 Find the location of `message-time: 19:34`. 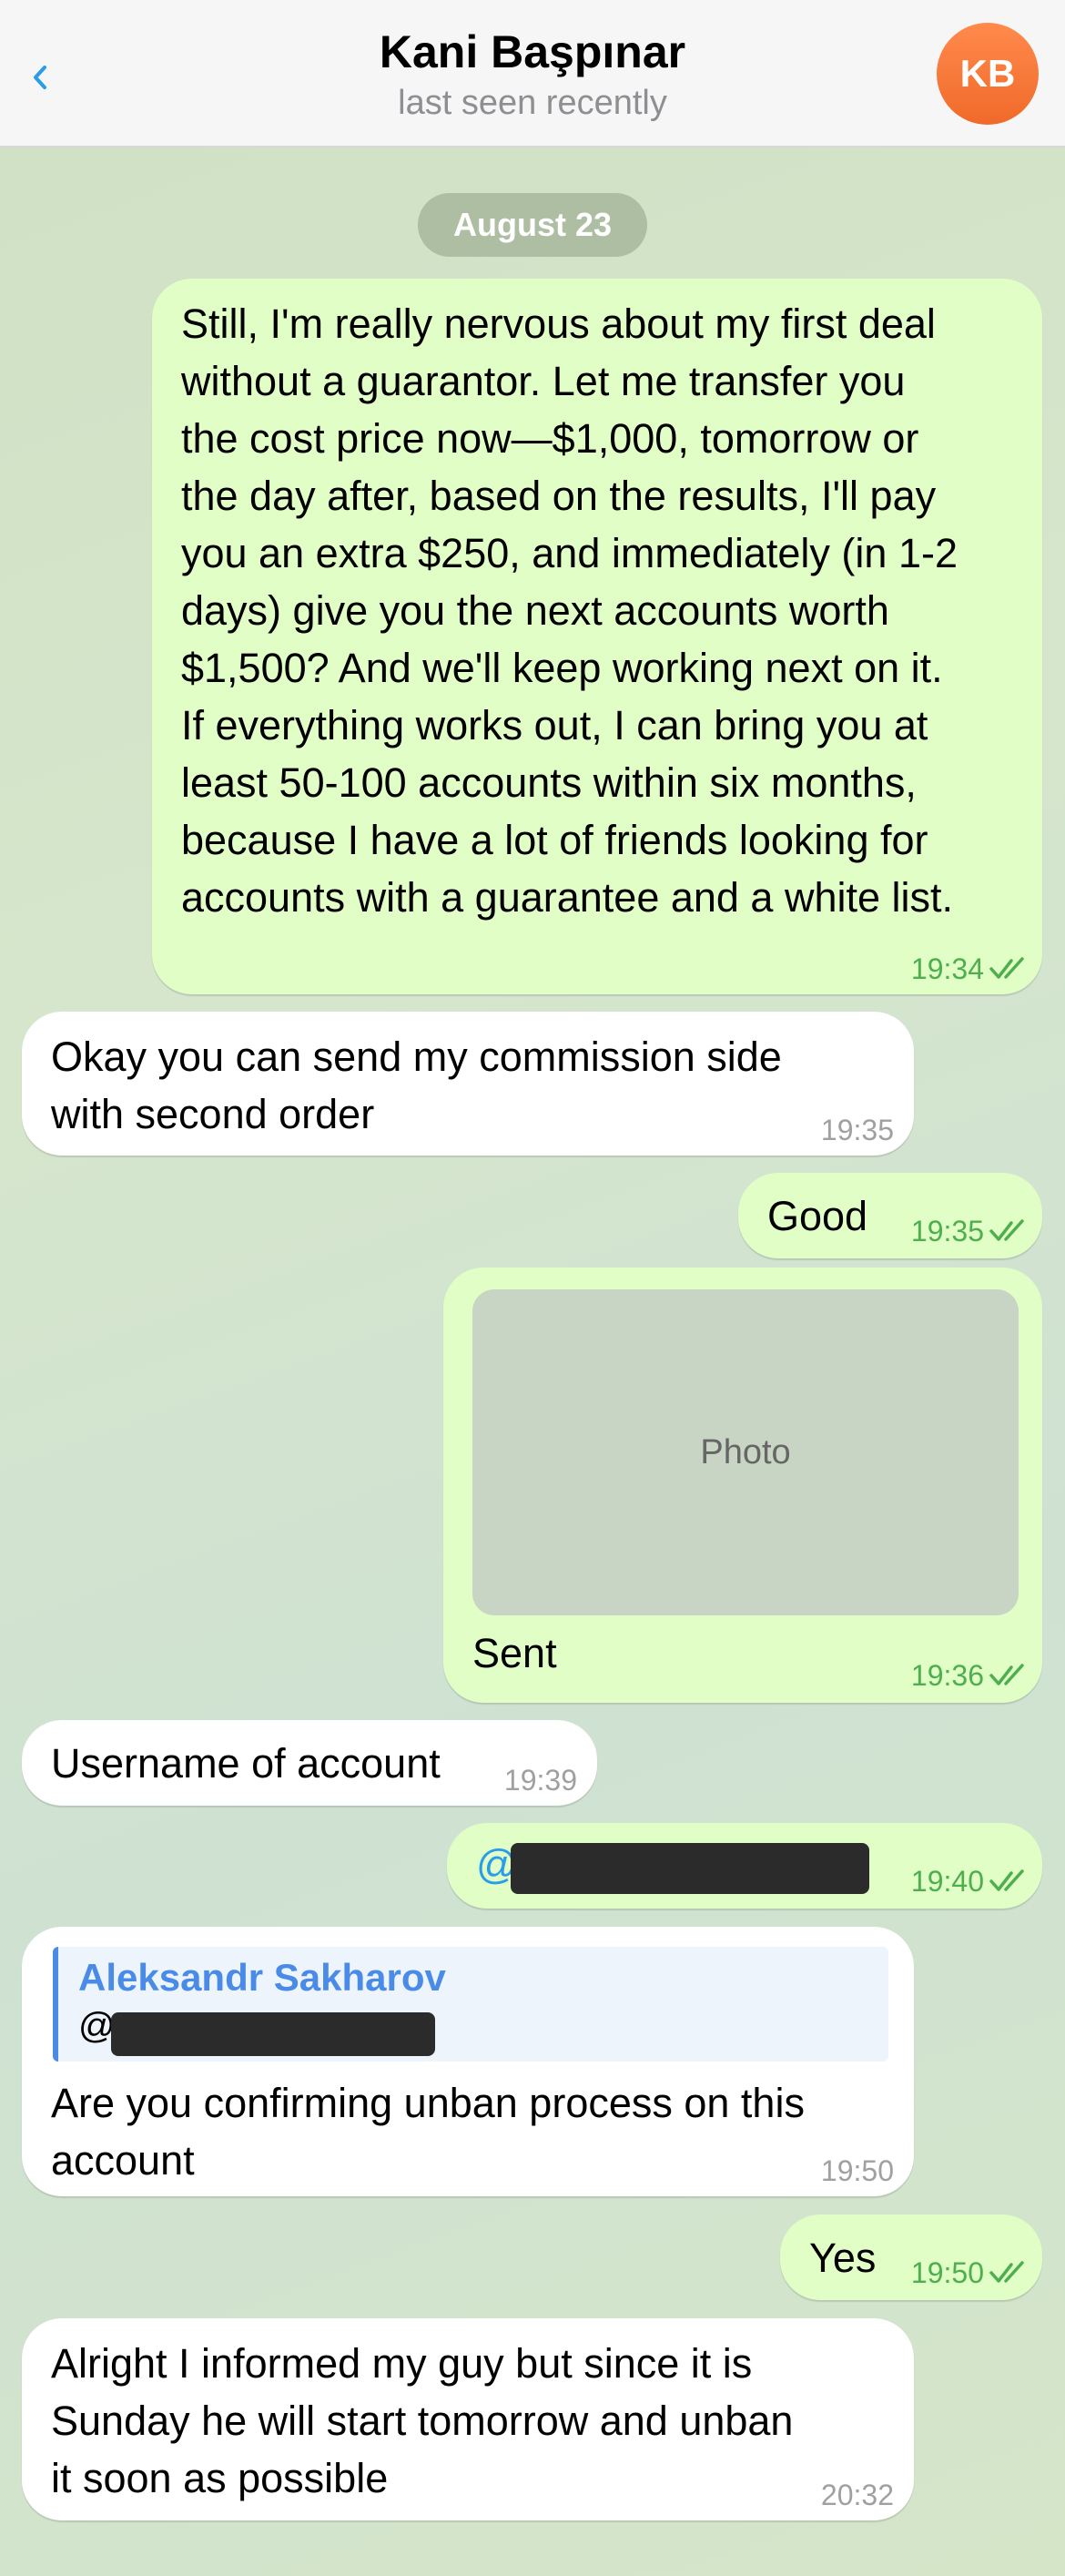

message-time: 19:34 is located at coordinates (947, 968).